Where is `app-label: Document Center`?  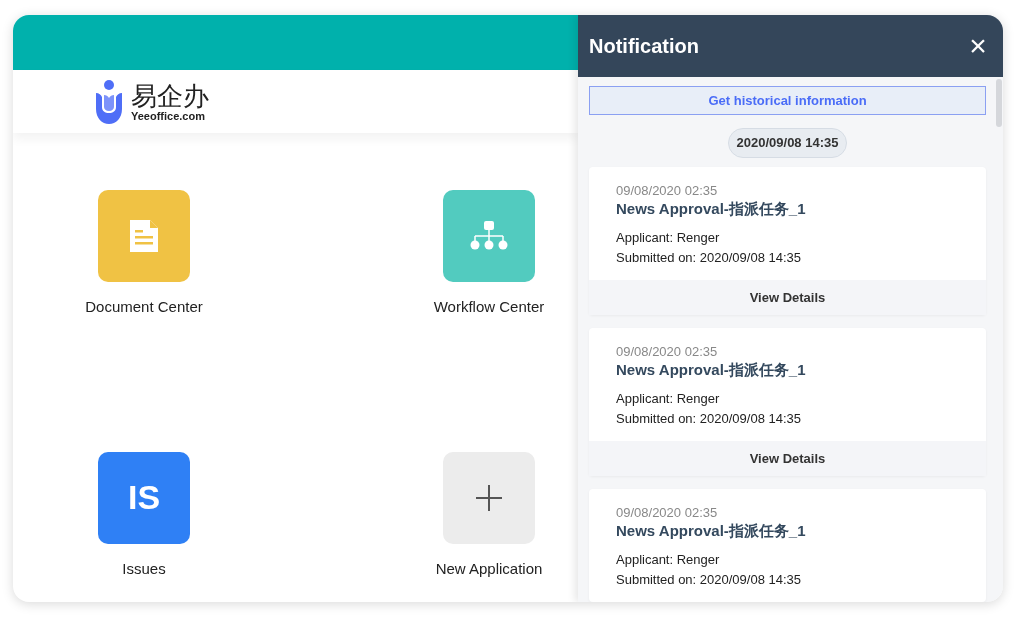 app-label: Document Center is located at coordinates (144, 307).